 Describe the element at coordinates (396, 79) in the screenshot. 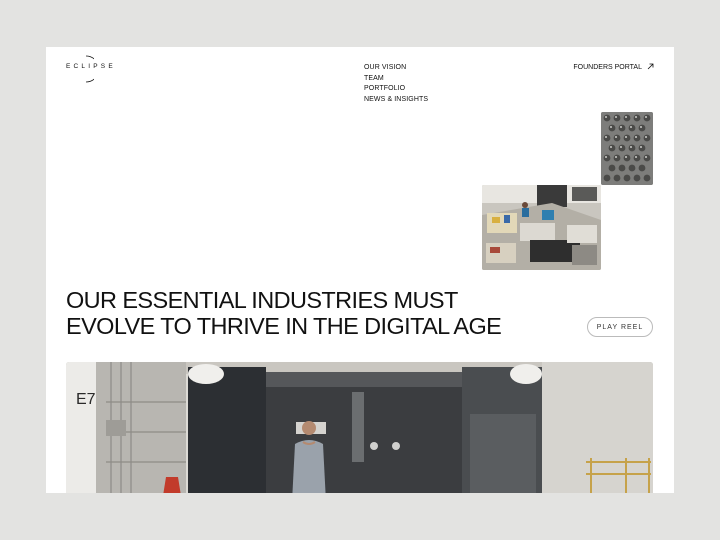

I see `nav-team: TEAM` at that location.